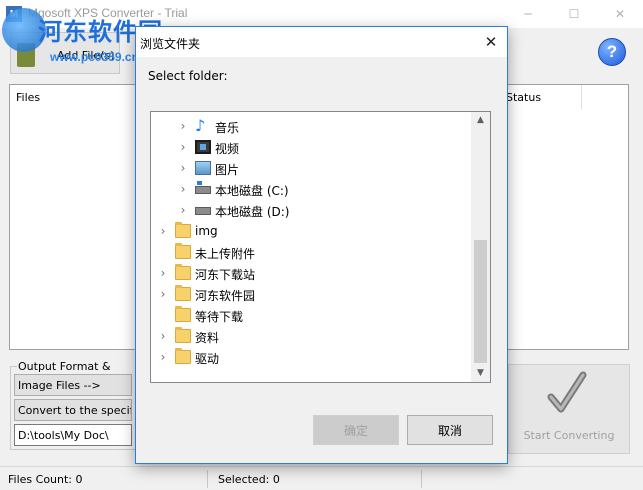  I want to click on tree-item-label: 资料, so click(207, 338).